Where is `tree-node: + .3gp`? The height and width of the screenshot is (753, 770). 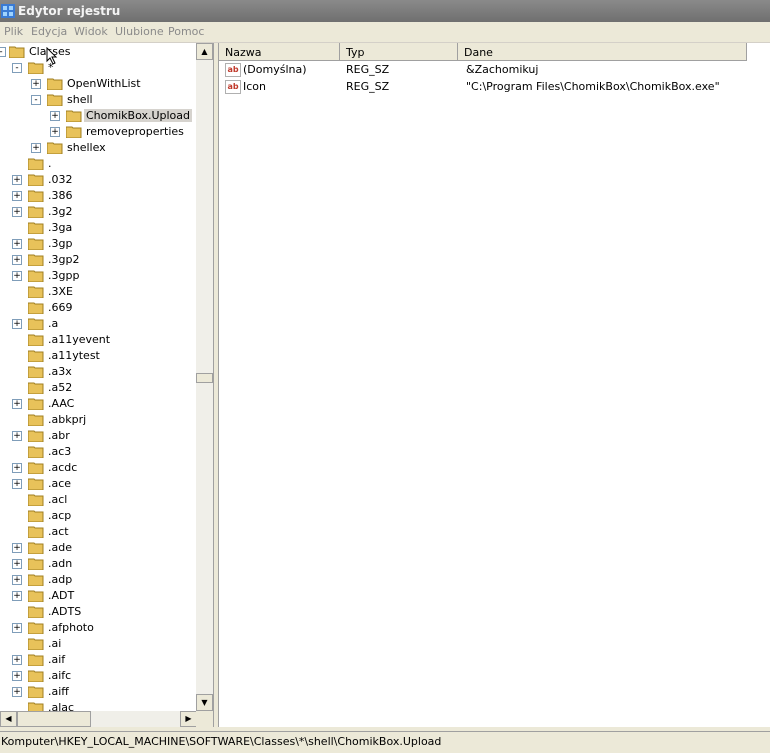
tree-node: + .3gp is located at coordinates (98, 244).